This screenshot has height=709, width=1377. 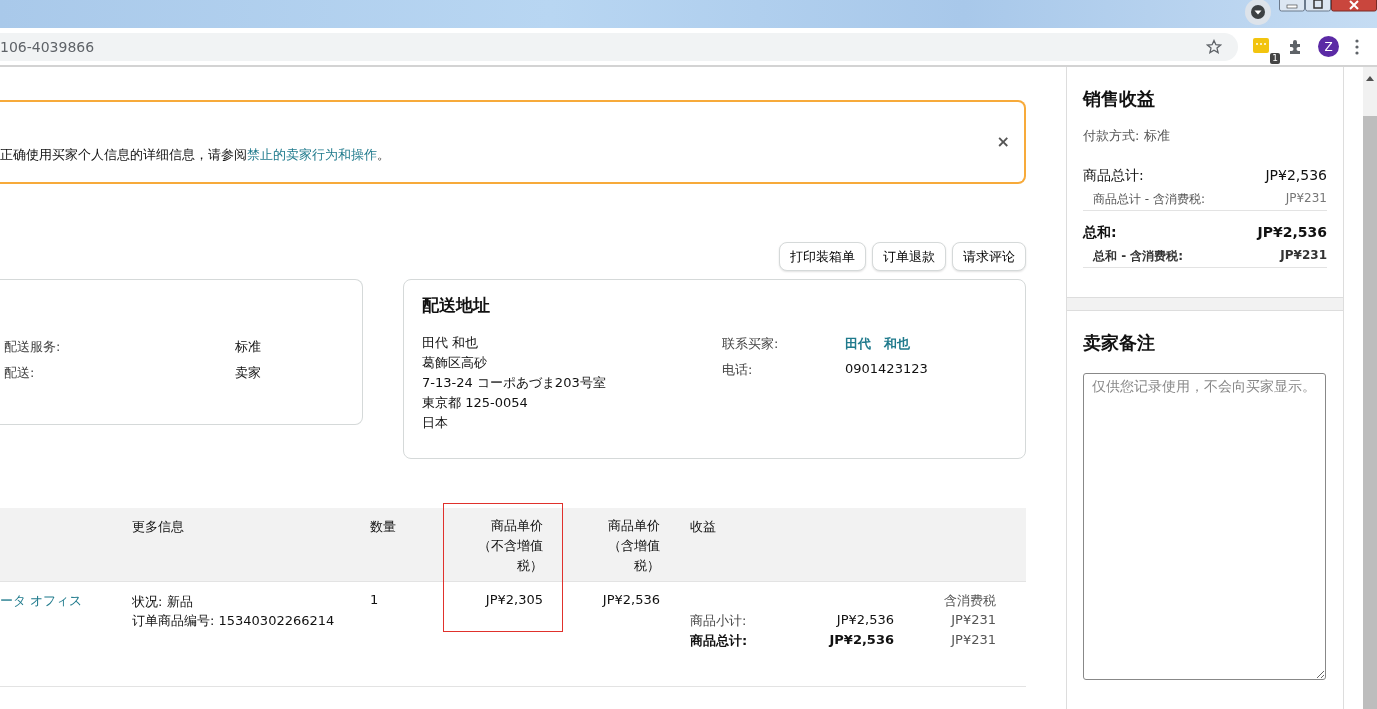 I want to click on address-line: 東京都 125-0054, so click(x=475, y=403).